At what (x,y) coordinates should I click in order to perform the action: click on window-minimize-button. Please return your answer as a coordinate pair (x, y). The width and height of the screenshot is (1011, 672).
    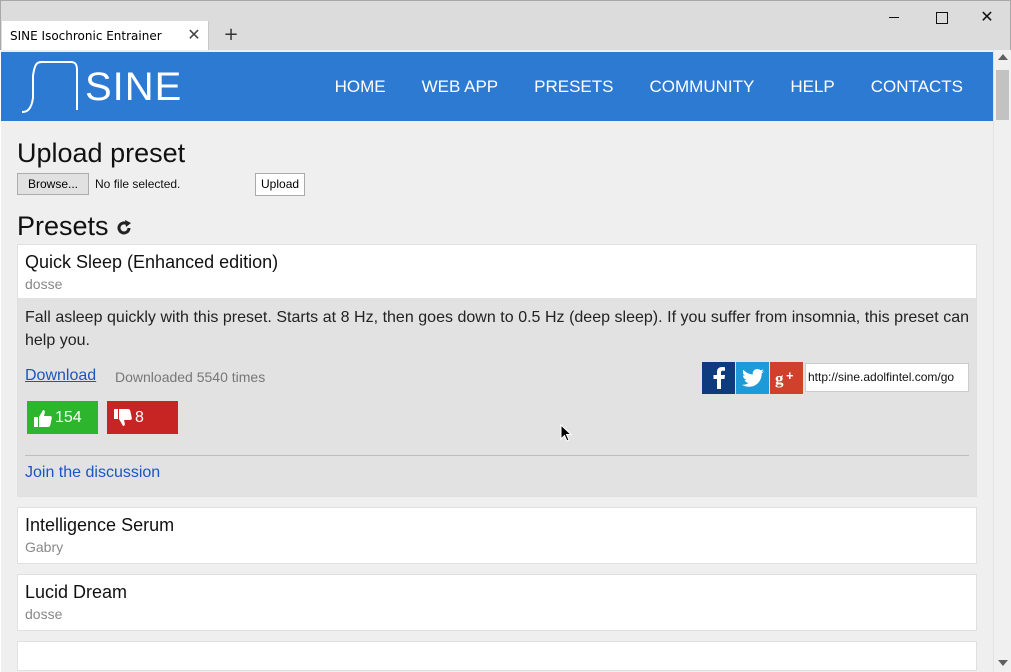
    Looking at the image, I should click on (894, 17).